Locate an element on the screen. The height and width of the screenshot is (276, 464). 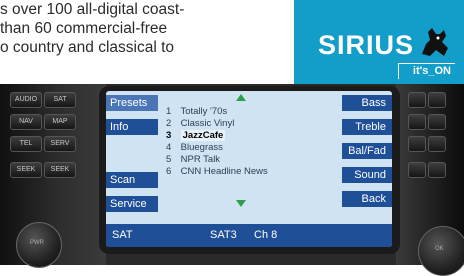
channel-name: NPR Talk is located at coordinates (200, 159).